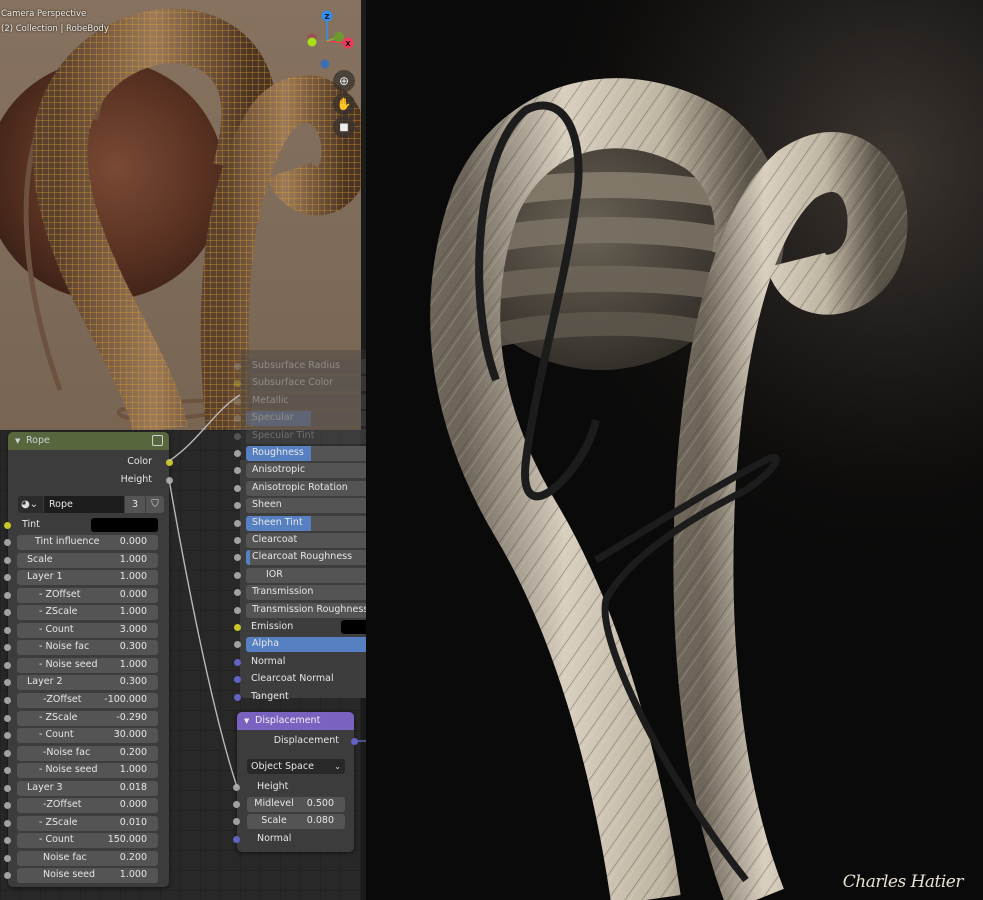 This screenshot has width=983, height=900. I want to click on bsdf-input-row: Clearcoat Roughness, so click(300, 557).